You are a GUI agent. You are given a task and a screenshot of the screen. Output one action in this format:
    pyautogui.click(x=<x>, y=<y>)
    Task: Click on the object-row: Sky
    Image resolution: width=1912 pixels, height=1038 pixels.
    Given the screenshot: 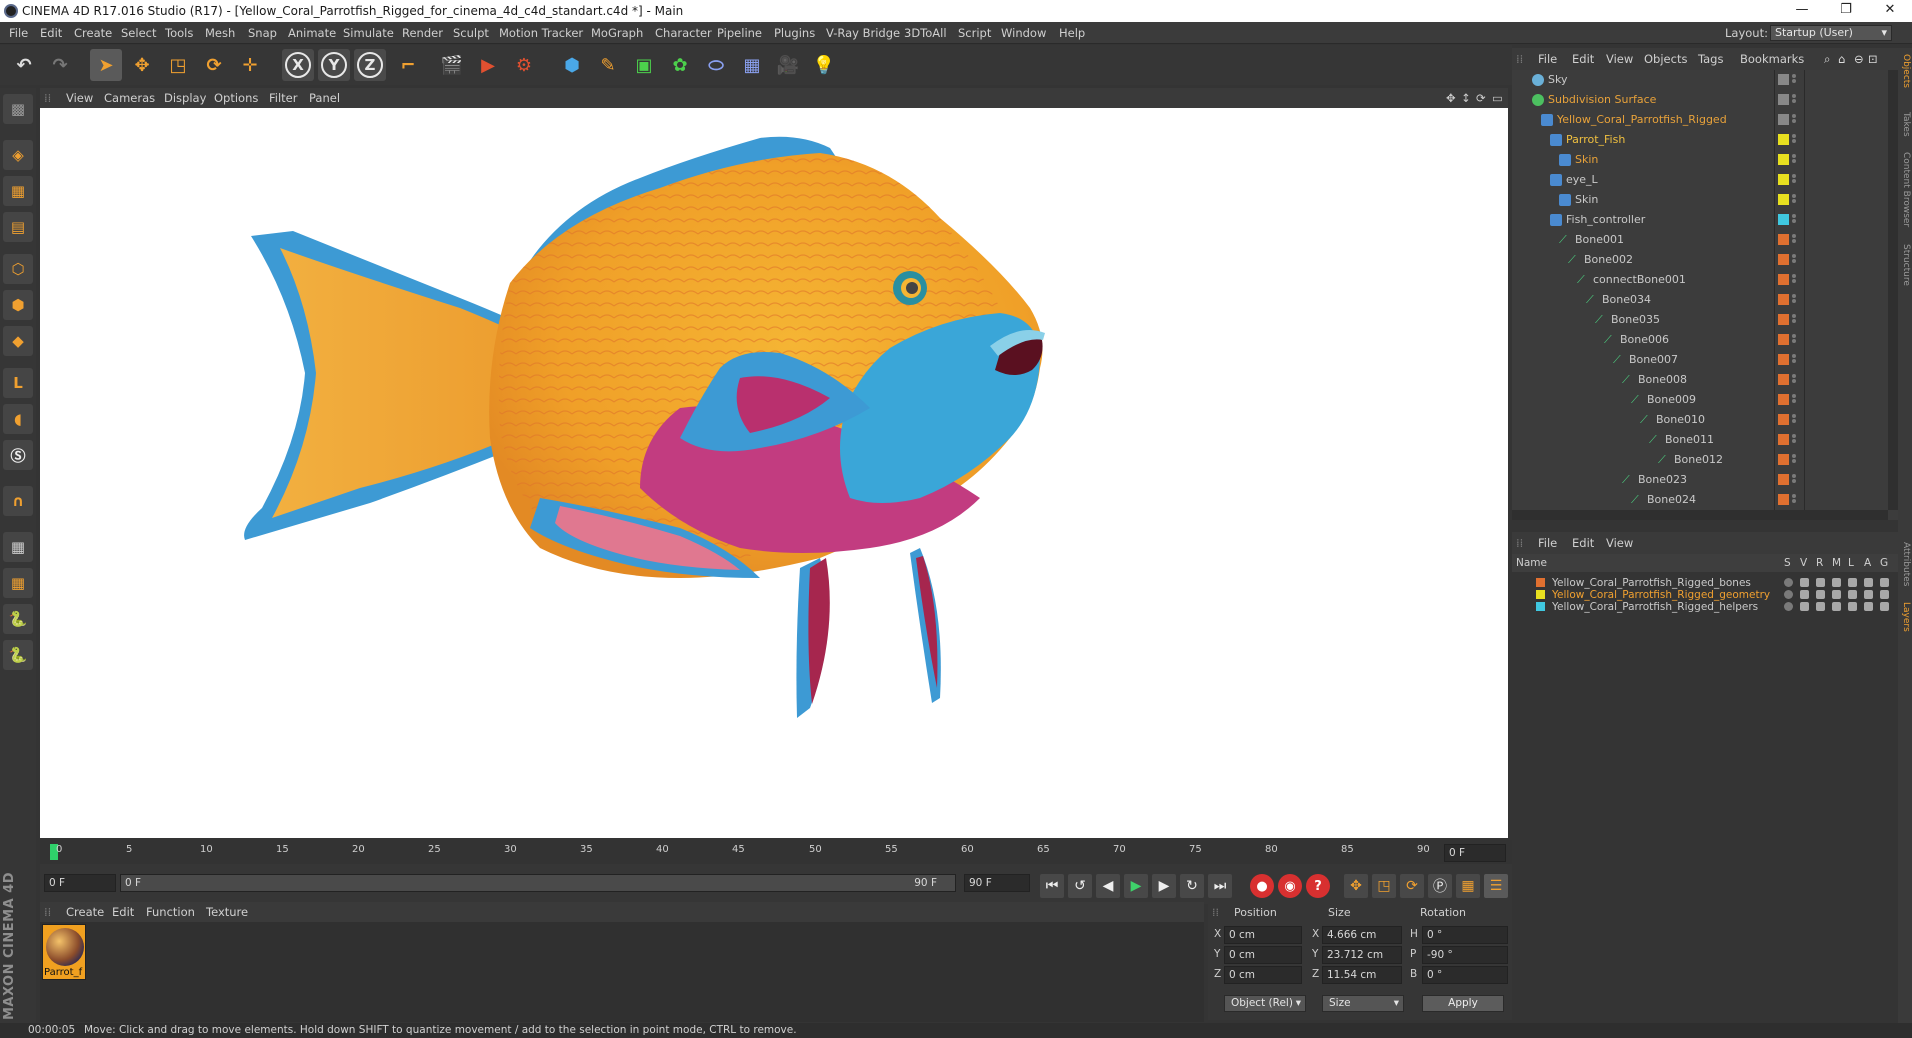 What is the action you would take?
    pyautogui.click(x=1699, y=80)
    